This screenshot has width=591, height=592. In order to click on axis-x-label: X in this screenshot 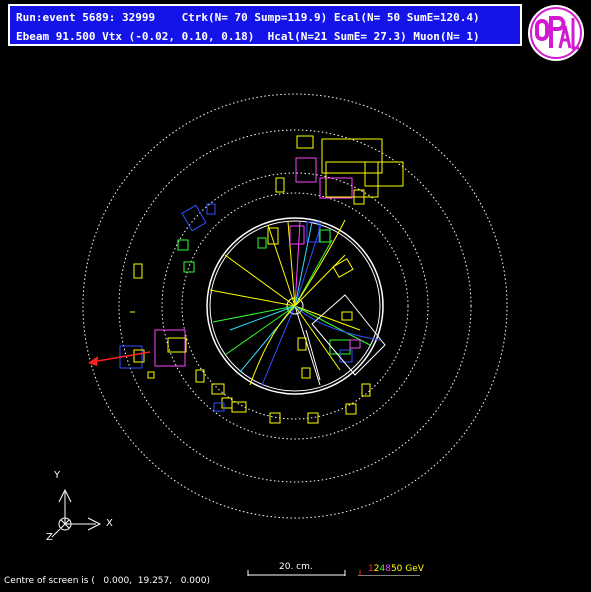, I will do `click(109, 523)`.